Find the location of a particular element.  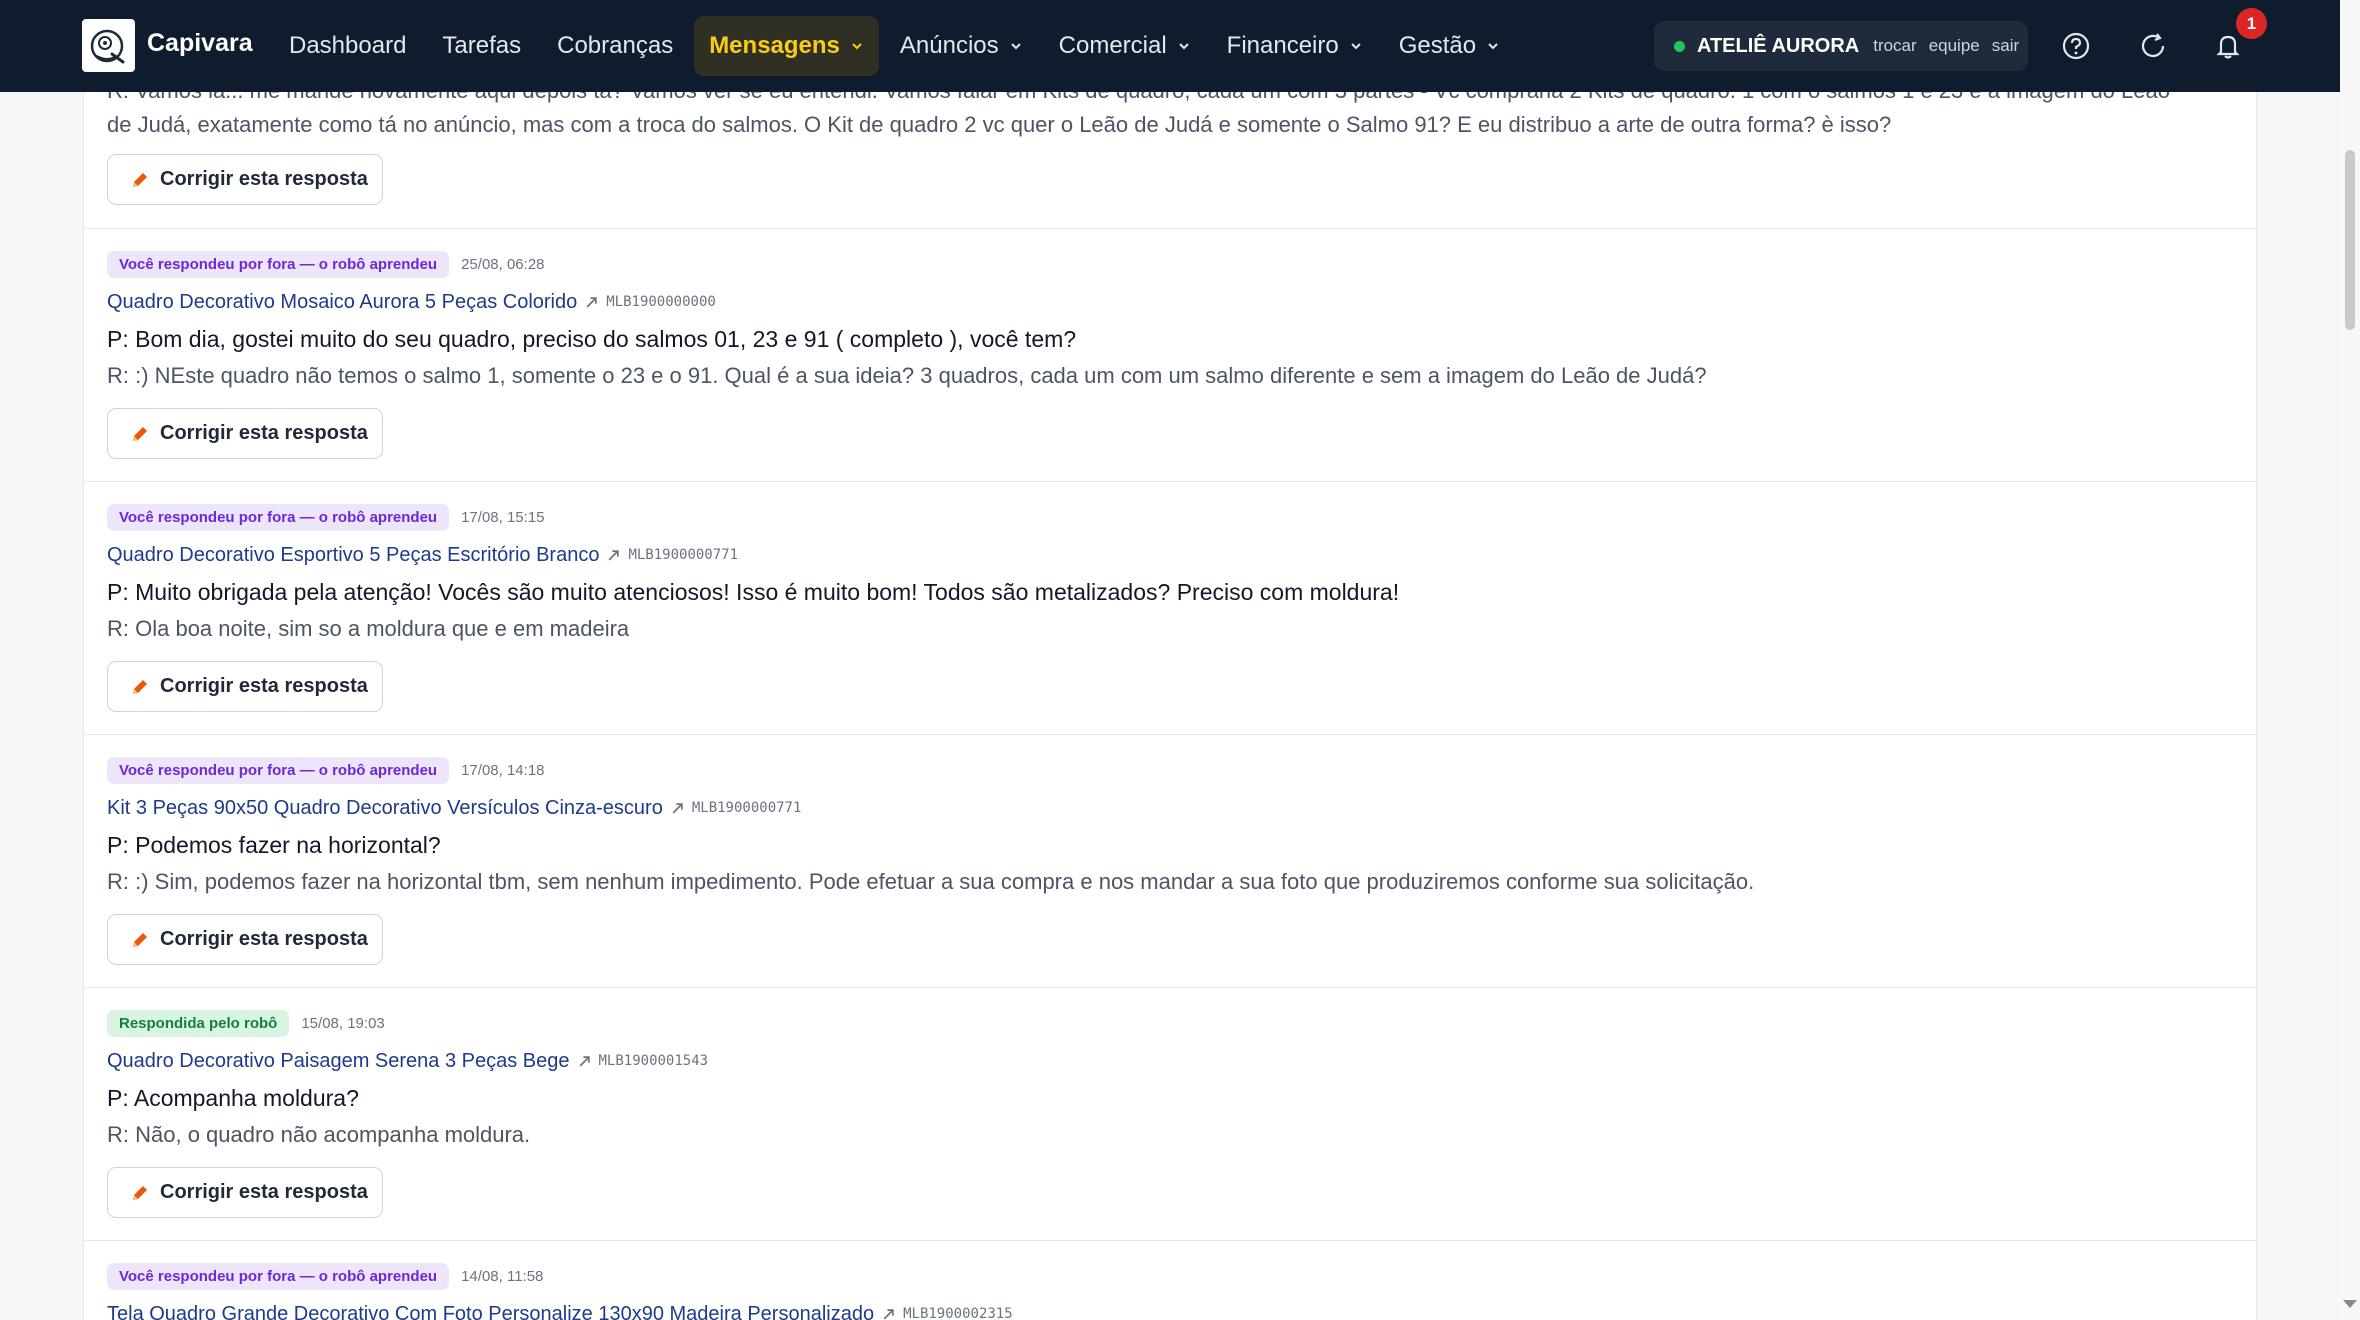

message-date: 17/08, 14:18 is located at coordinates (503, 770).